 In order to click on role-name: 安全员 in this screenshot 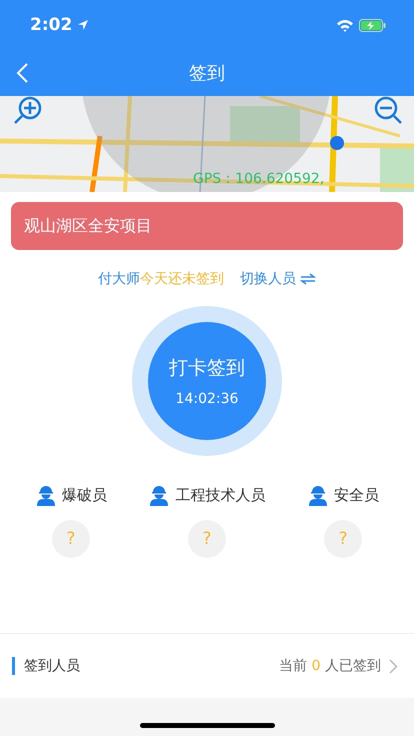, I will do `click(357, 495)`.